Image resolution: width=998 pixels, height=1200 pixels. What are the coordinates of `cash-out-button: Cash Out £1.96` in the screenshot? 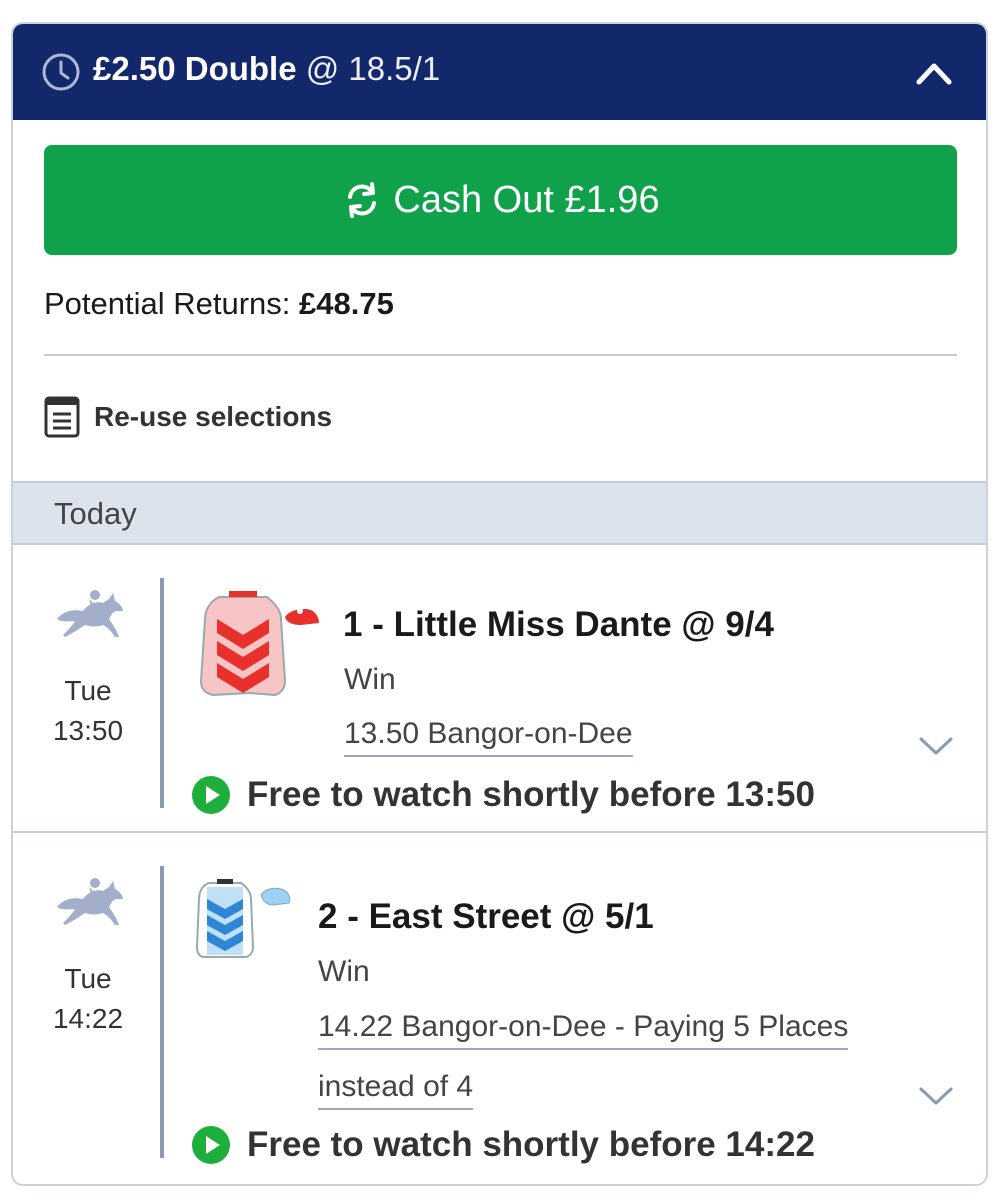 It's located at (500, 200).